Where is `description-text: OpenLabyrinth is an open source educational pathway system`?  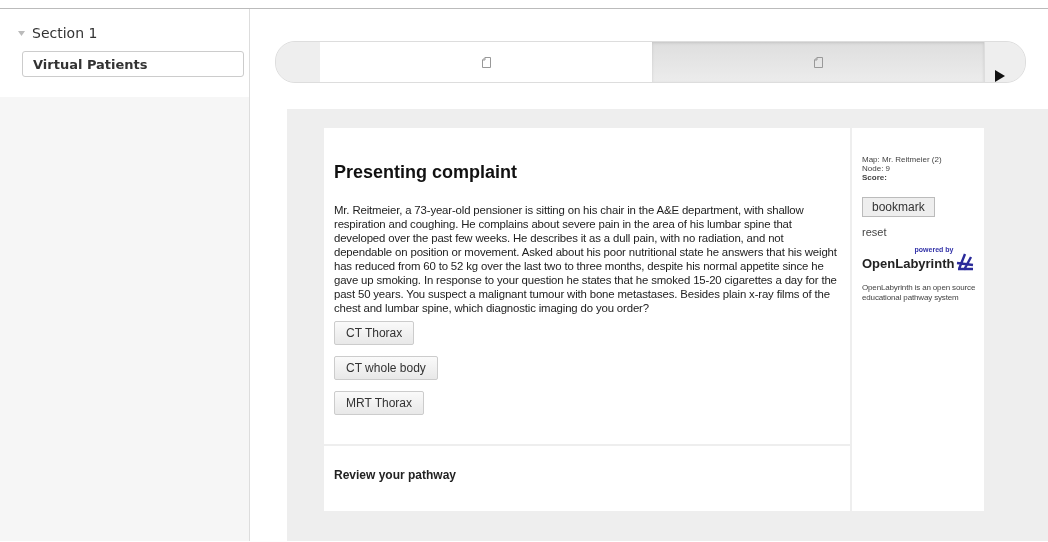
description-text: OpenLabyrinth is an open source educational pathway system is located at coordinates (919, 293).